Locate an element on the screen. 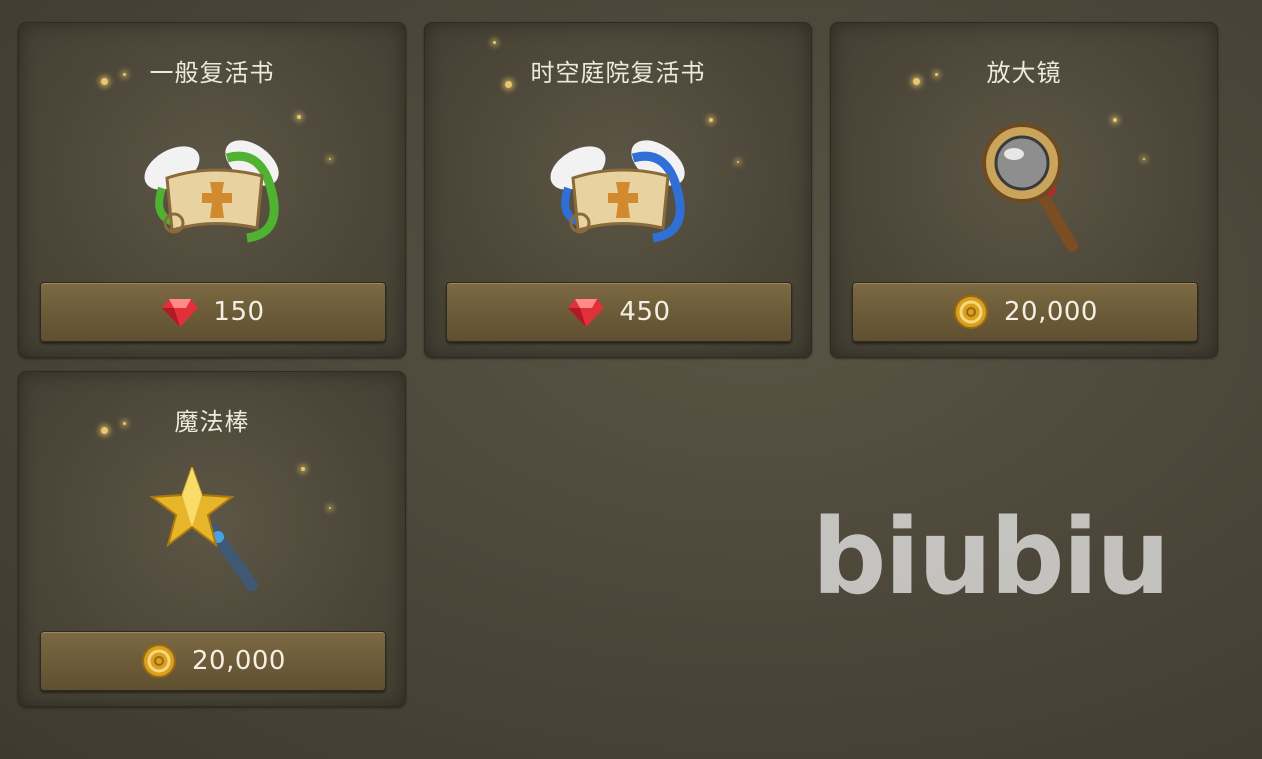  magic-wand-icon is located at coordinates (203, 529).